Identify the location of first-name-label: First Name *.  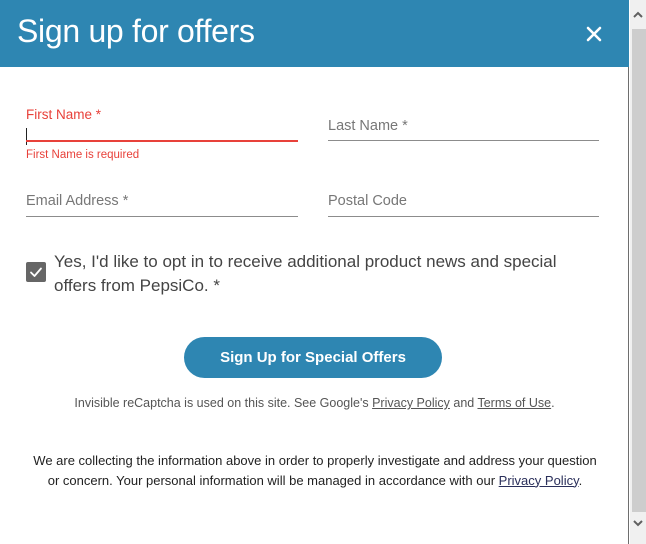
(64, 114).